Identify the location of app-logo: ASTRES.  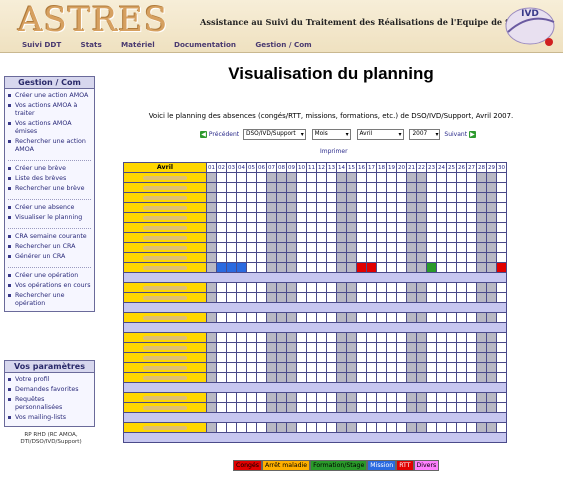
(93, 20).